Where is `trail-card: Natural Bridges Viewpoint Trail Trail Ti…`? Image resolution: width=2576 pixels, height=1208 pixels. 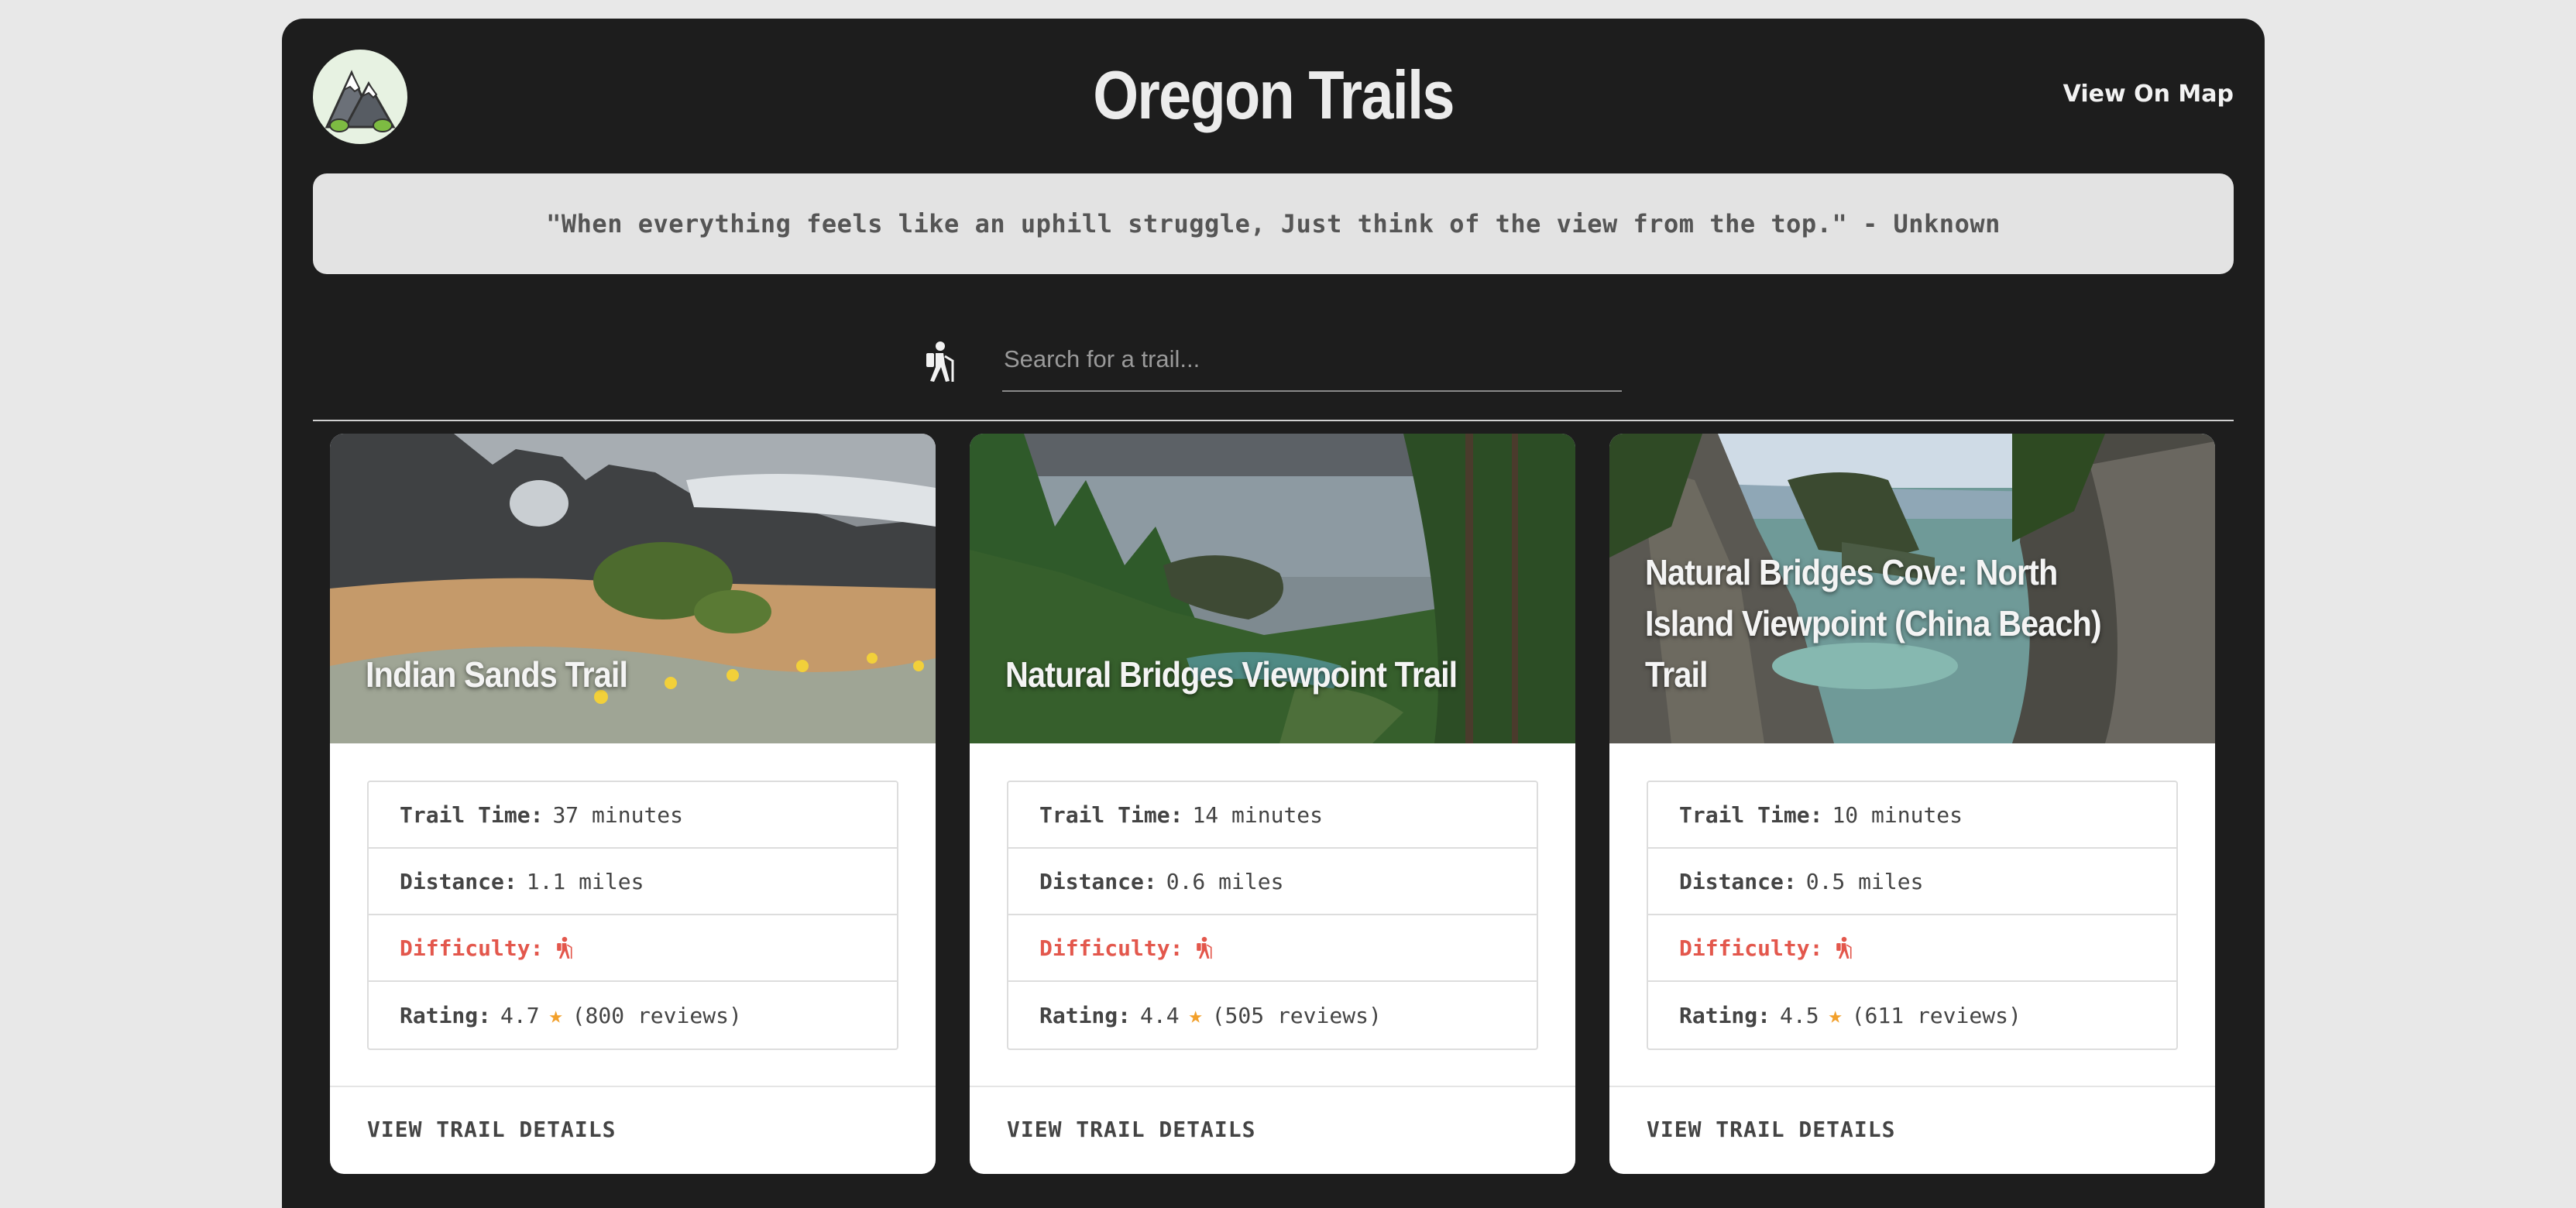
trail-card: Natural Bridges Viewpoint Trail Trail Ti… is located at coordinates (1272, 804).